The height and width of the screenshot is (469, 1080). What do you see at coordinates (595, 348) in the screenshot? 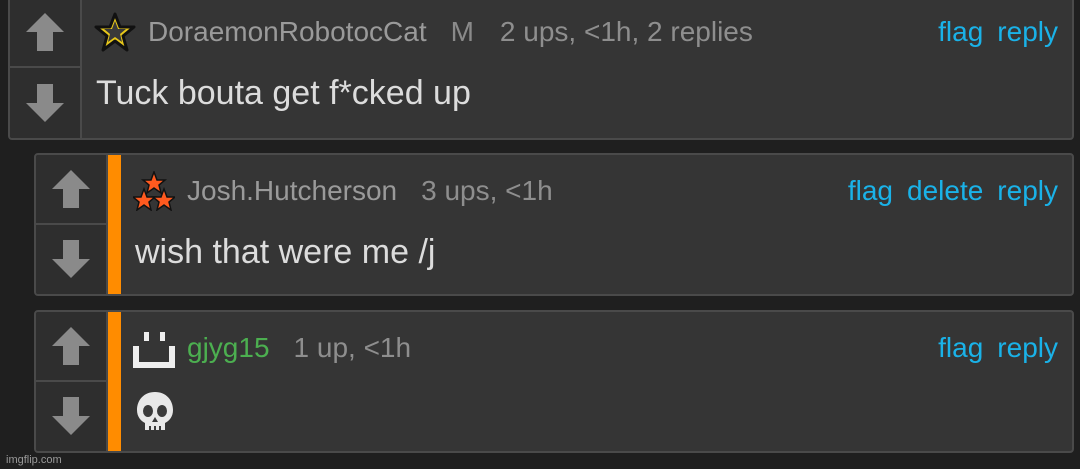
I see `comment-header: gjyg15 1 up, <1h flag reply` at bounding box center [595, 348].